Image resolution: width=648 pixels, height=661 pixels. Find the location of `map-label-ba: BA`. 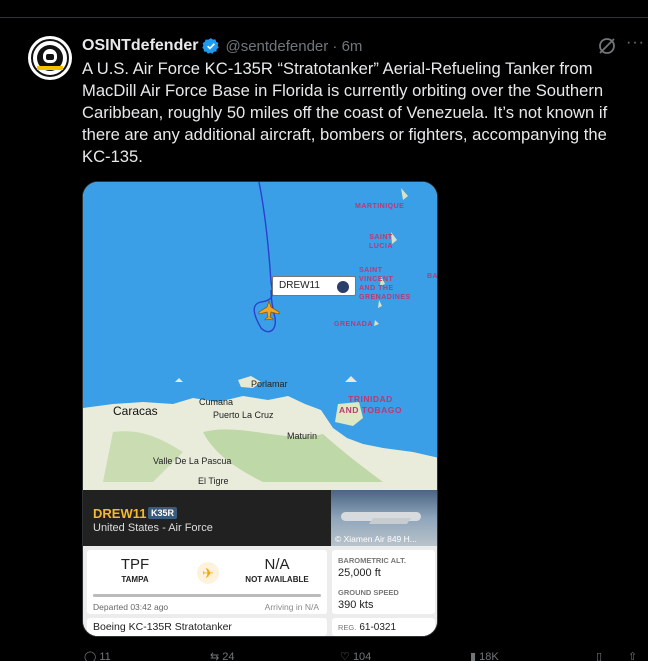

map-label-ba: BA is located at coordinates (432, 276).